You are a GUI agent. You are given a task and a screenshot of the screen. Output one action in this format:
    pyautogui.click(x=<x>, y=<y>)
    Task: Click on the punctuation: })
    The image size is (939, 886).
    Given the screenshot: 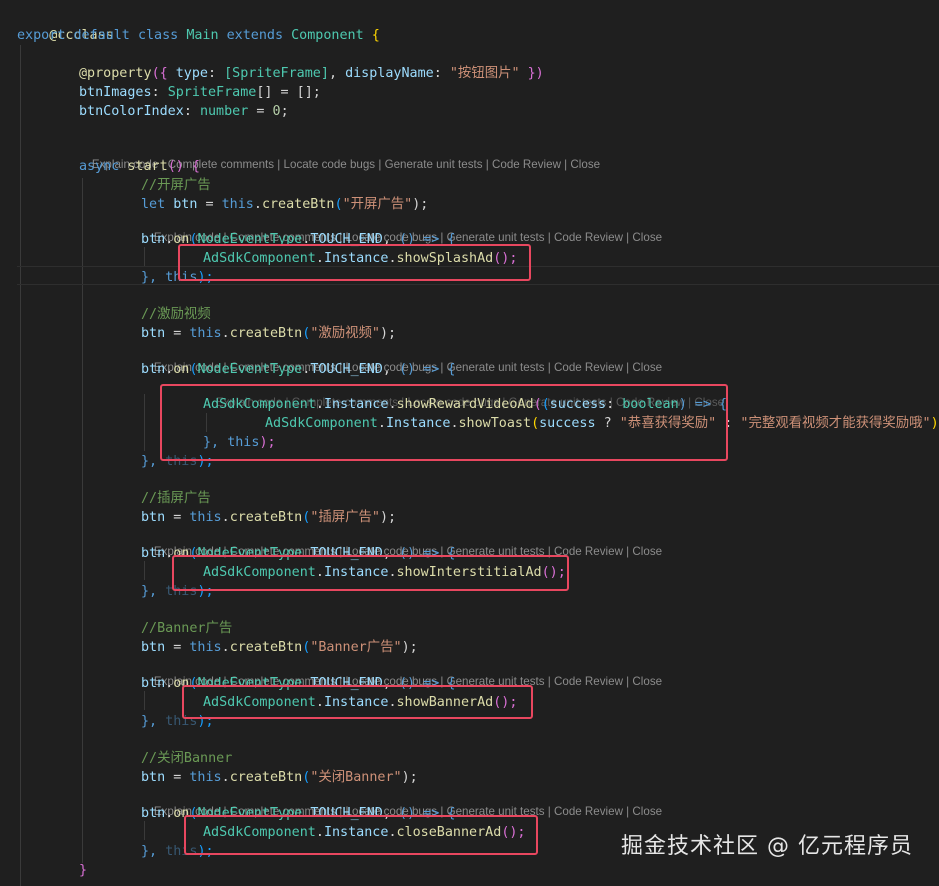 What is the action you would take?
    pyautogui.click(x=531, y=73)
    